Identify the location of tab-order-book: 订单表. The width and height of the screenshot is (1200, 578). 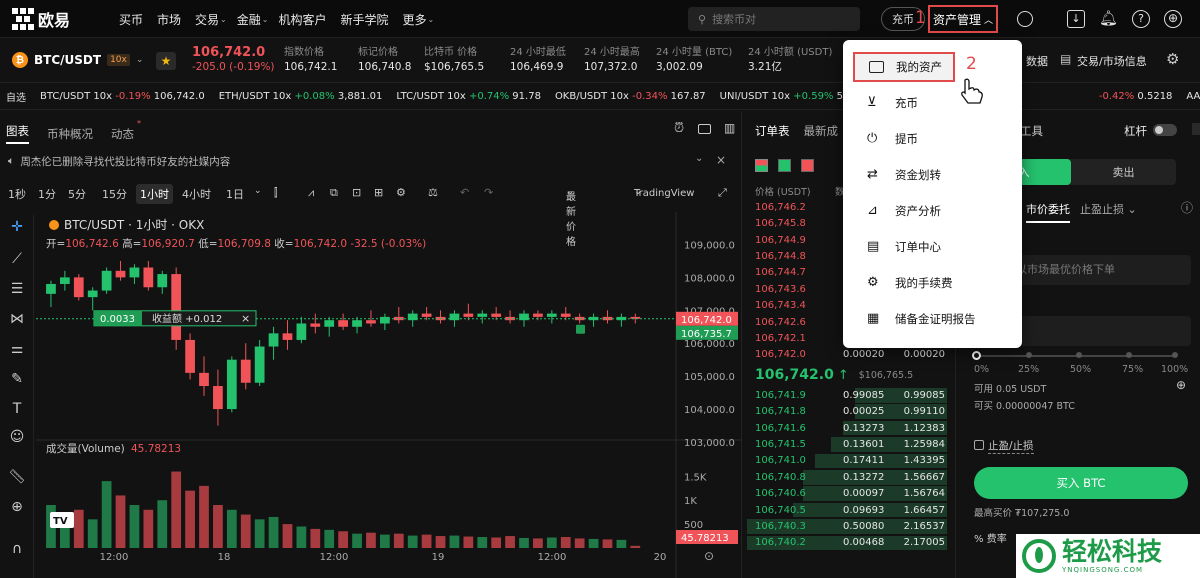
(772, 131).